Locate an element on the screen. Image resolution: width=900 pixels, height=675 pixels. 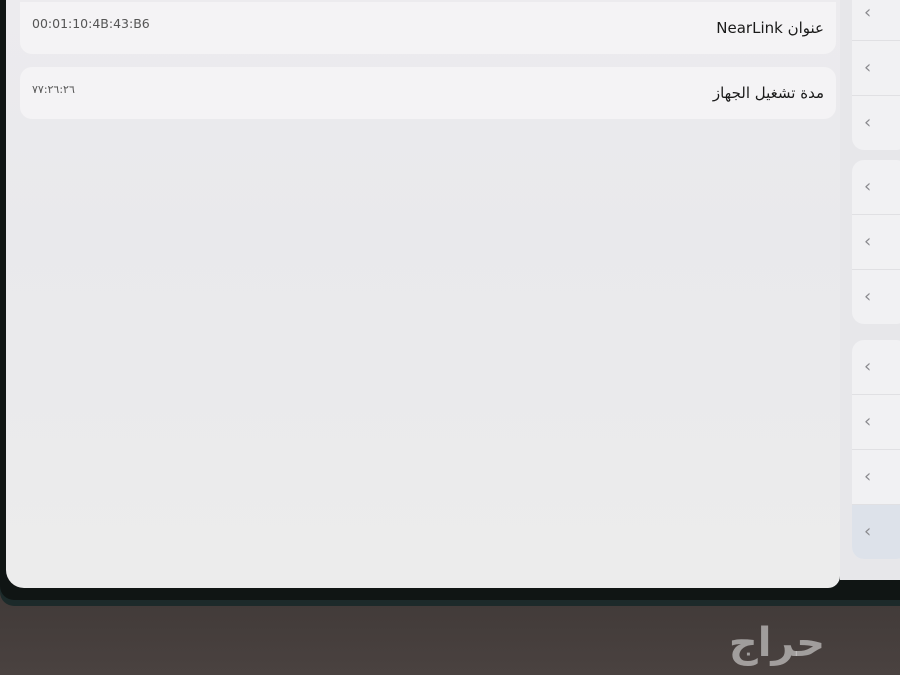
sidebar-group-2: ‹ ‹ ‹ is located at coordinates (876, 242).